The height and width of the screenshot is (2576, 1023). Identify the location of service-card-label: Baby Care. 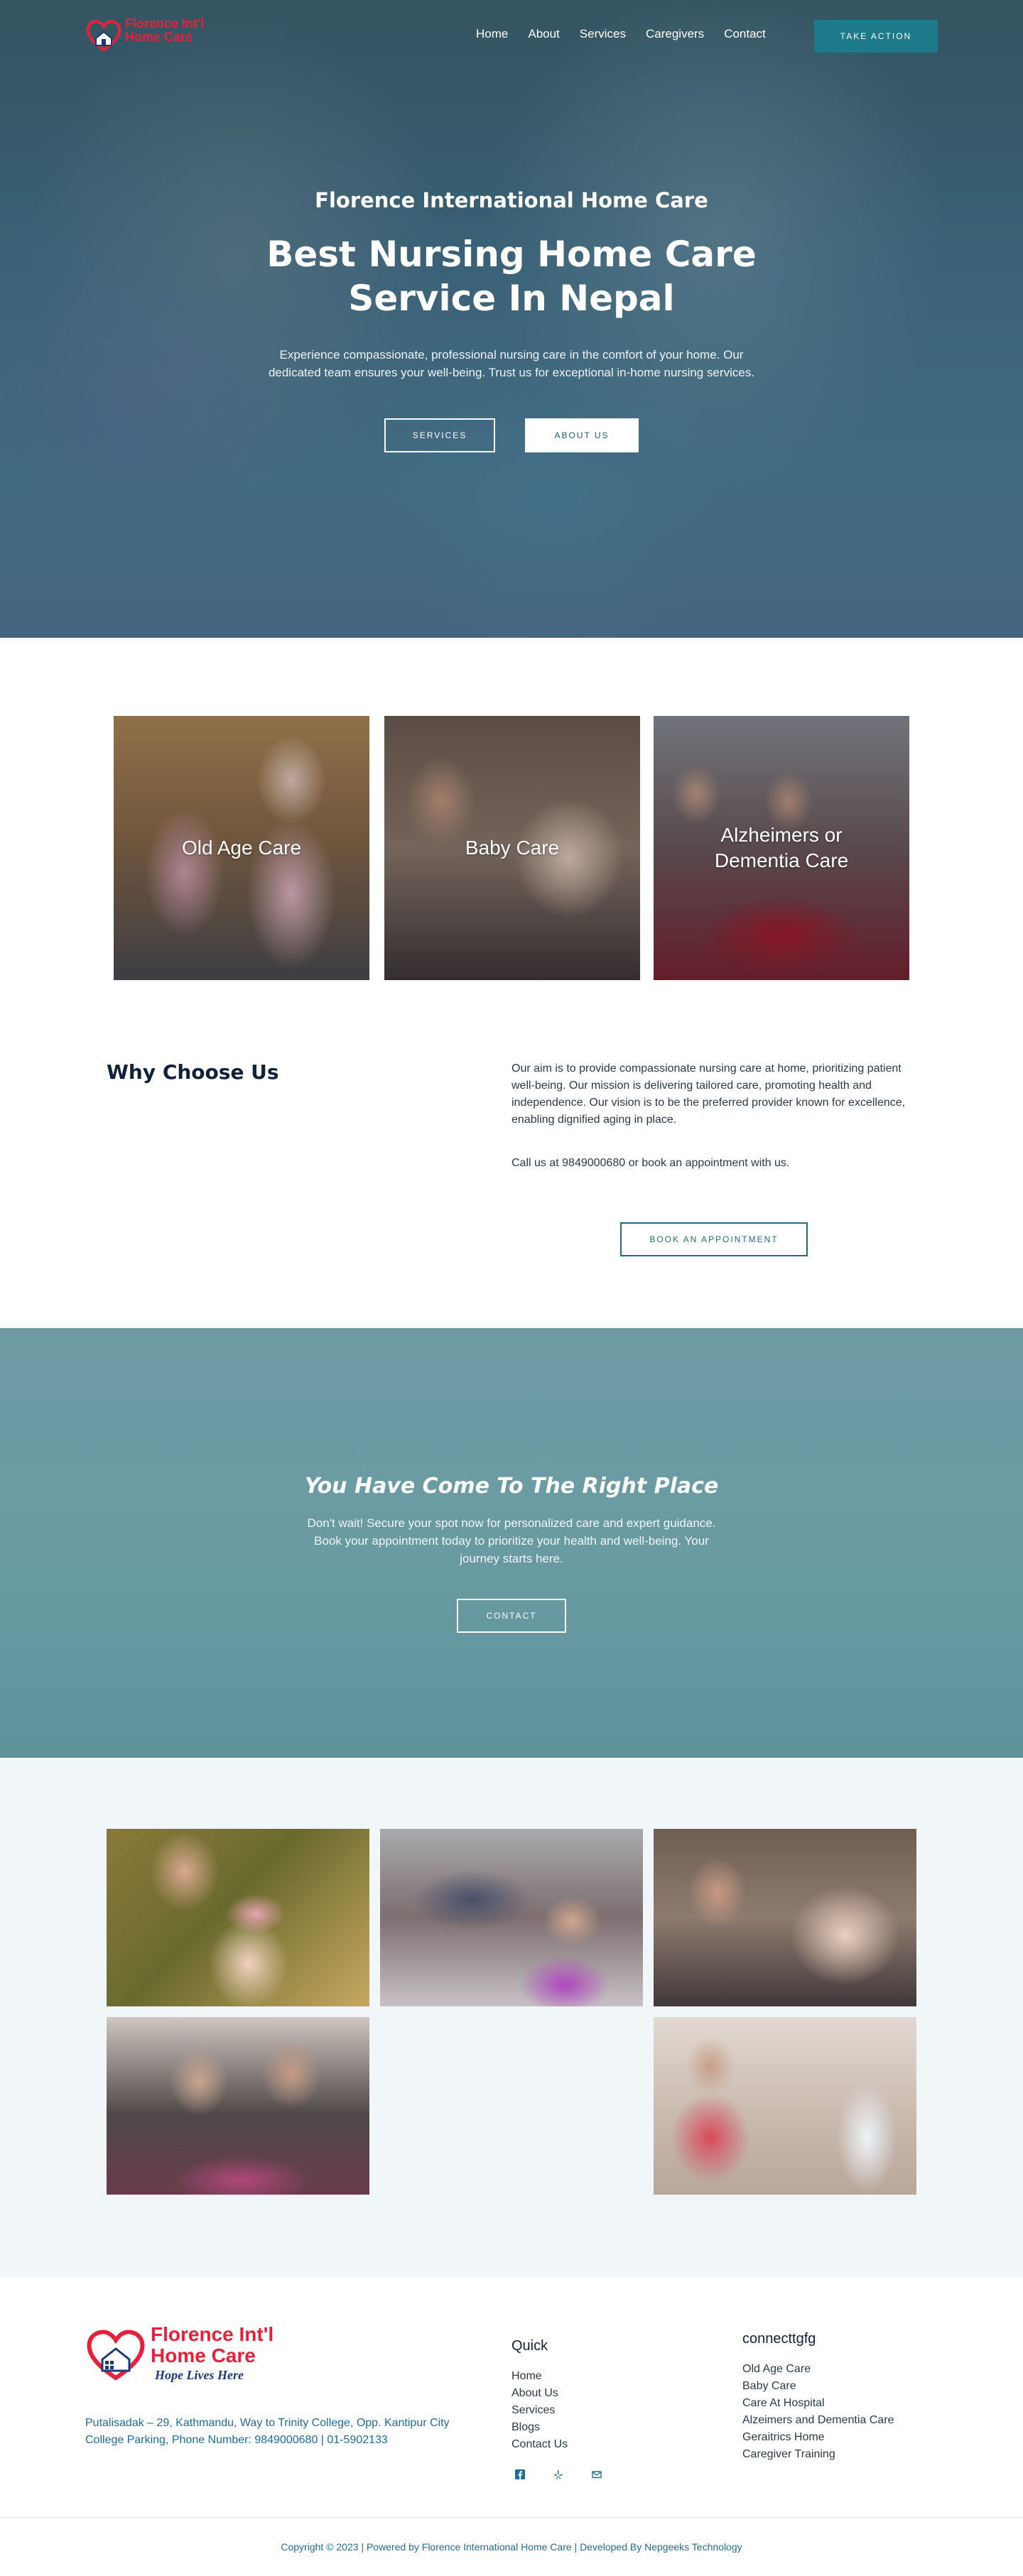
(513, 848).